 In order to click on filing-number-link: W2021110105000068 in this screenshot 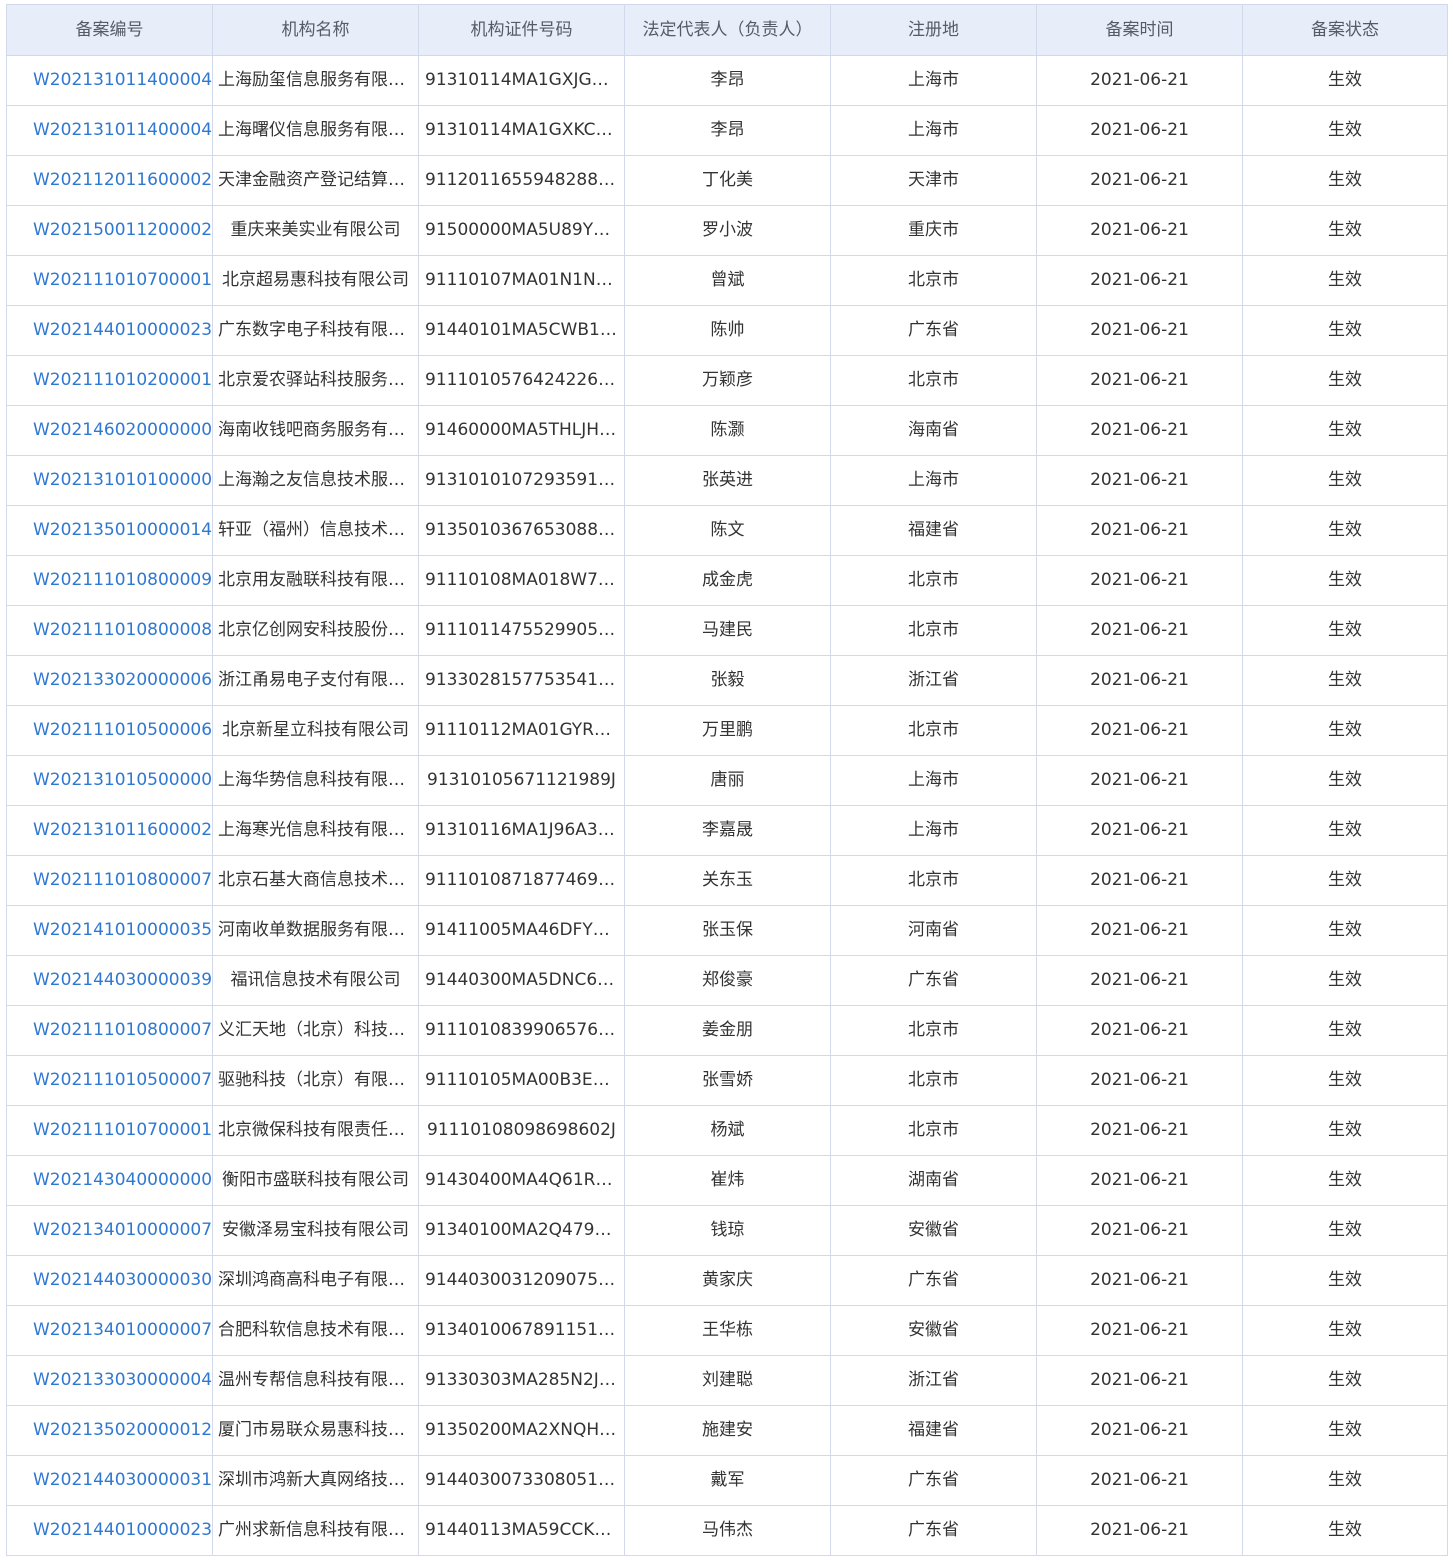, I will do `click(122, 730)`.